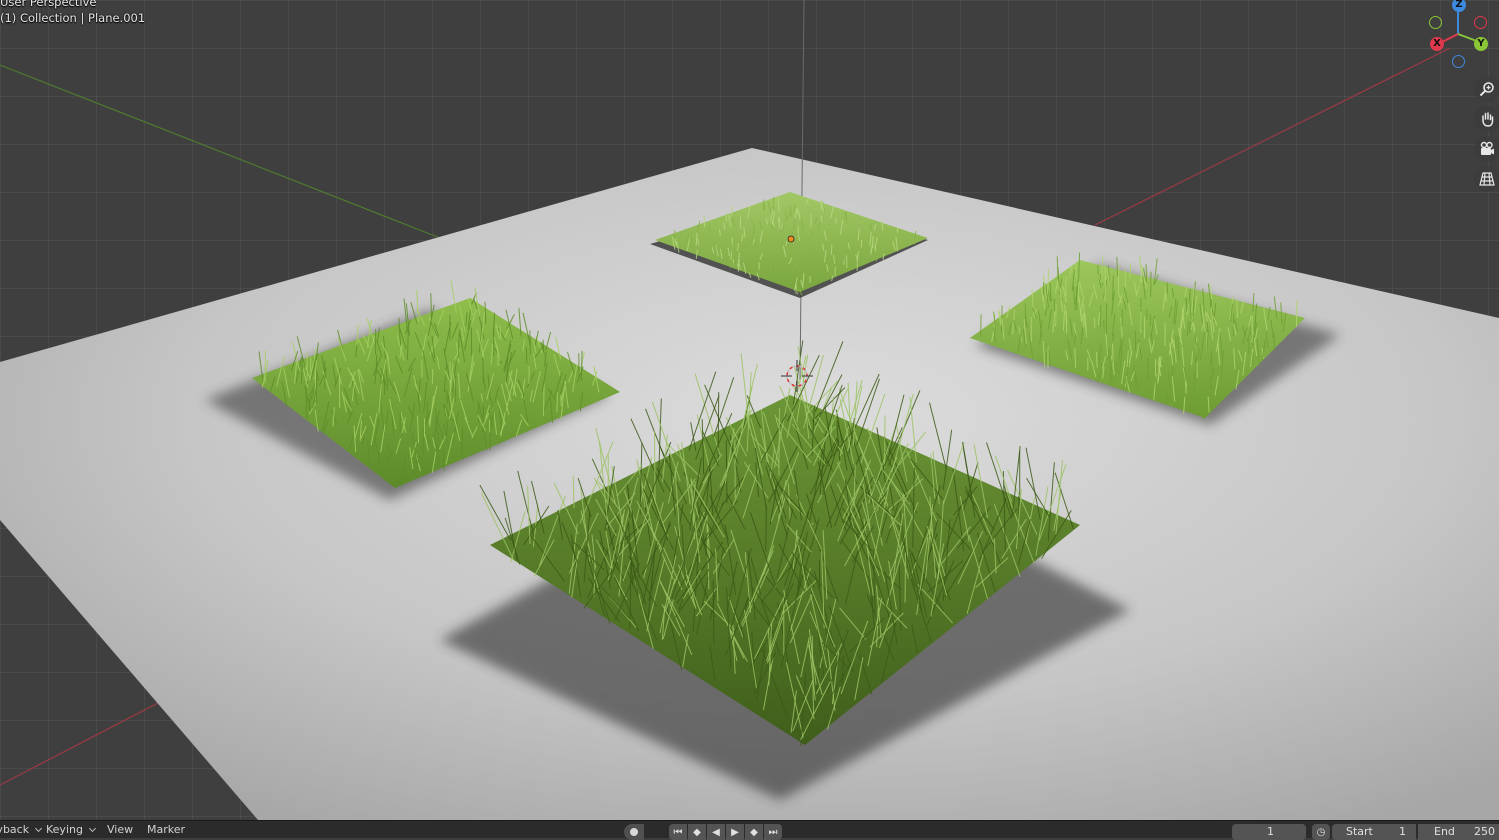 The image size is (1499, 840). I want to click on object-origin, so click(791, 239).